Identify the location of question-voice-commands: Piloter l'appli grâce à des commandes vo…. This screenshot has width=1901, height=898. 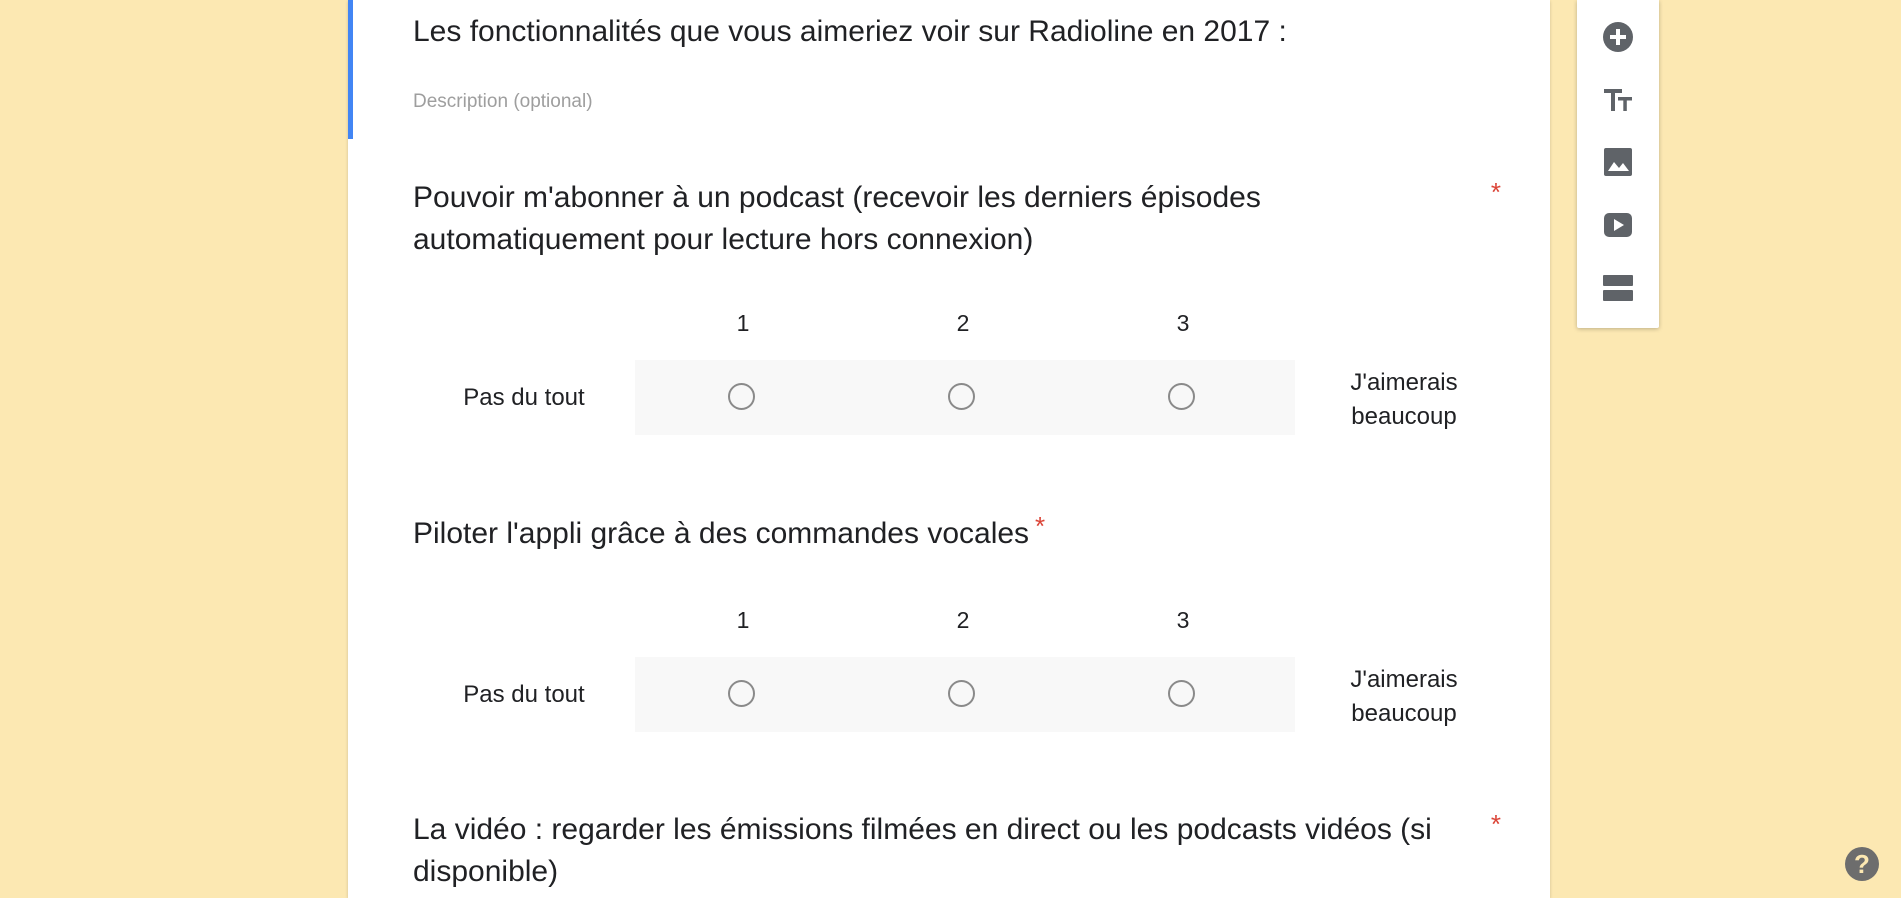
(963, 621).